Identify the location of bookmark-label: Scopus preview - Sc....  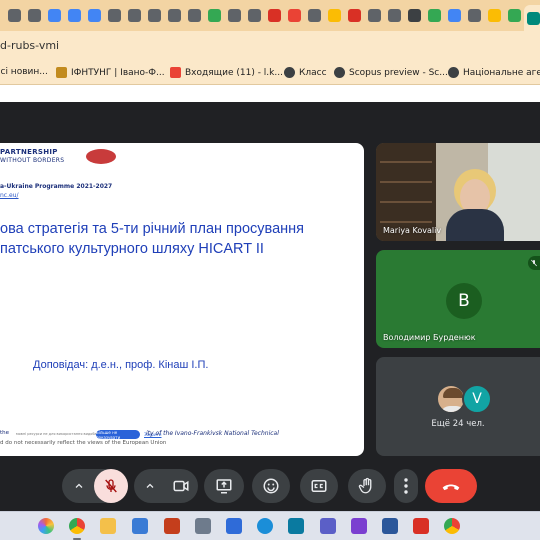
(398, 72).